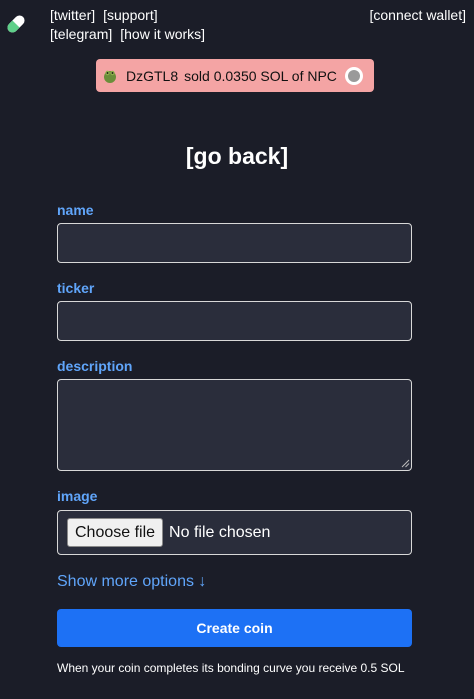 The image size is (474, 699). I want to click on show-more-options-link: Show more options ↓, so click(131, 582).